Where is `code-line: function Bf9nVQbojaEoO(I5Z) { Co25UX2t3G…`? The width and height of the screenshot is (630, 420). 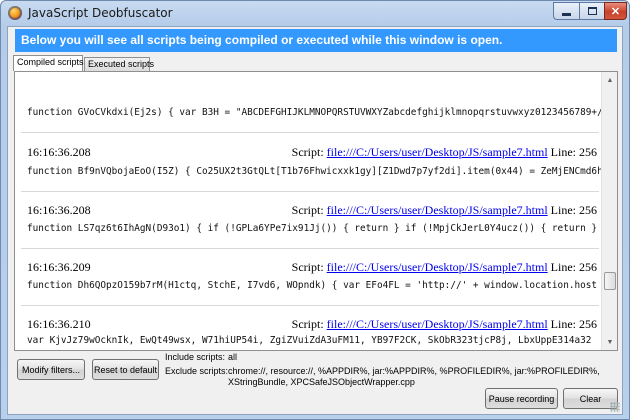 code-line: function Bf9nVQbojaEoO(I5Z) { Co25UX2t3G… is located at coordinates (314, 171).